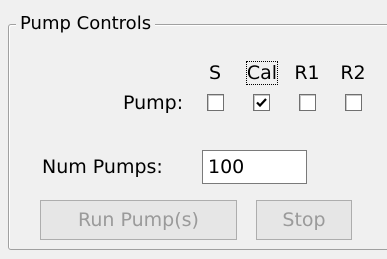 Image resolution: width=387 pixels, height=259 pixels. I want to click on checkmark-icon, so click(261, 103).